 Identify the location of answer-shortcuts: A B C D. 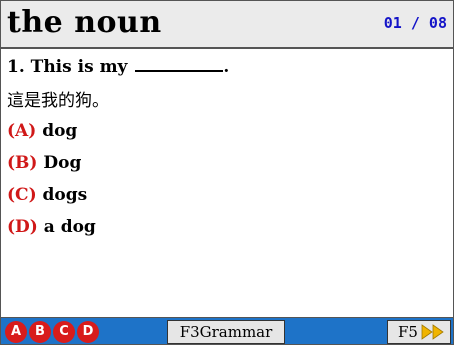
(52, 332).